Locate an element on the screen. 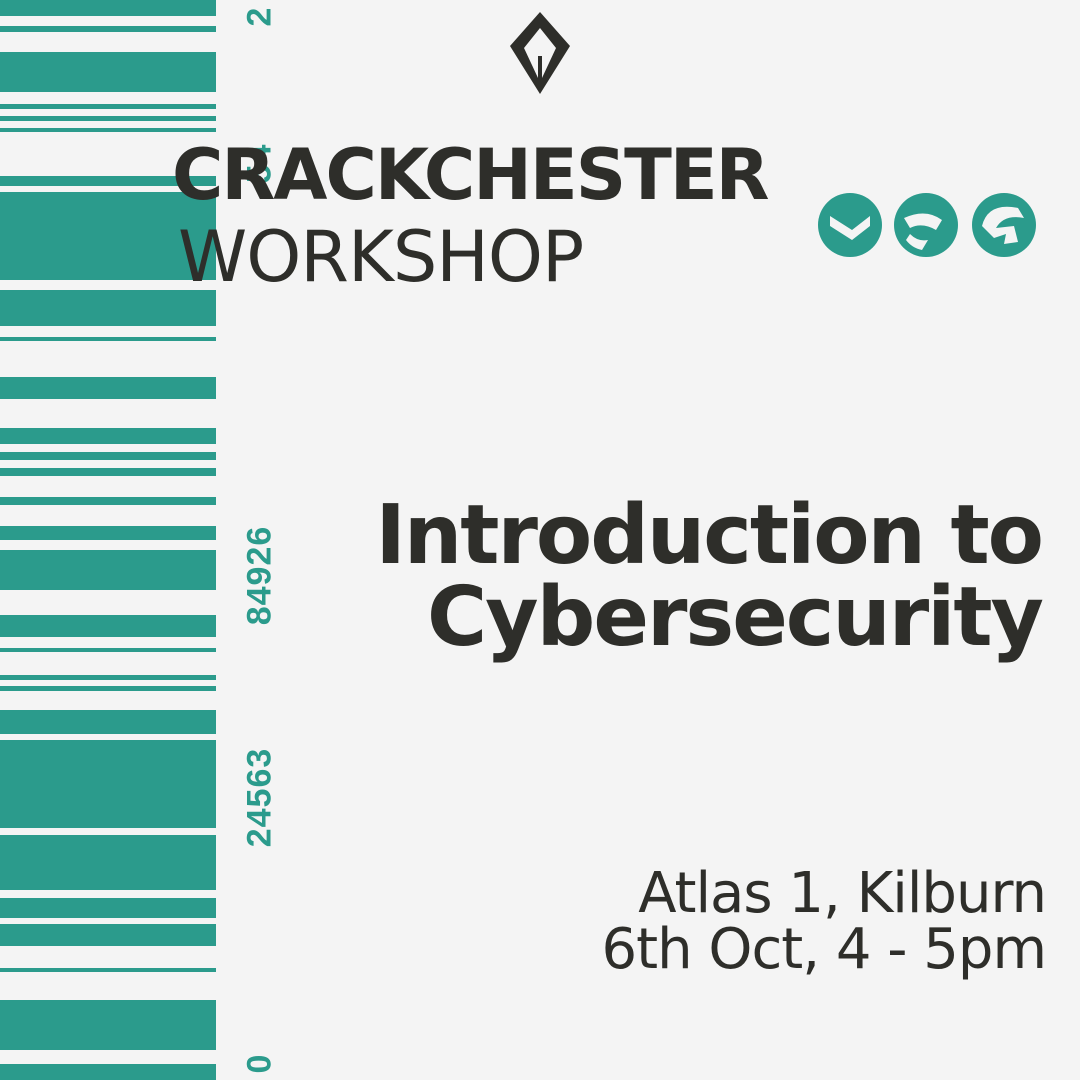 The image size is (1080, 1080). barcode-digit: 2 is located at coordinates (259, 16).